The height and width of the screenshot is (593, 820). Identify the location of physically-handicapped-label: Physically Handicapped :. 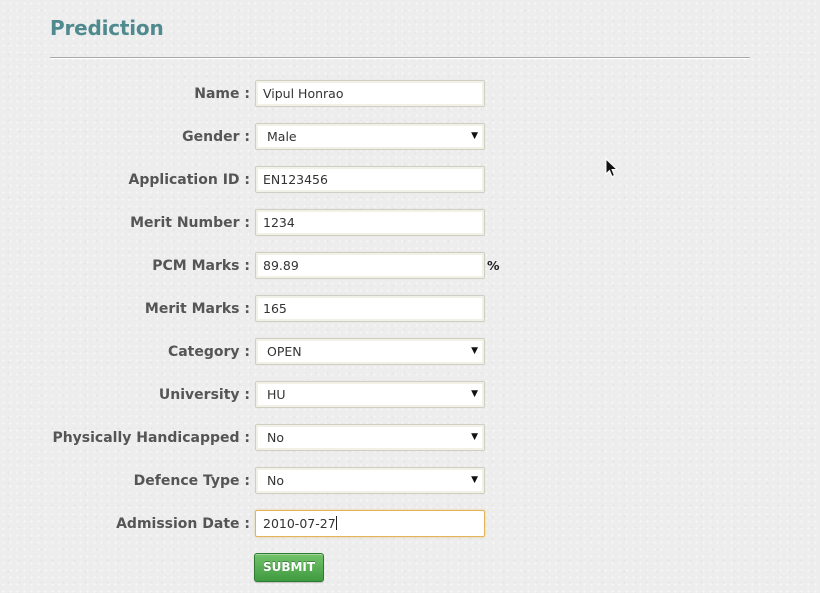
(151, 438).